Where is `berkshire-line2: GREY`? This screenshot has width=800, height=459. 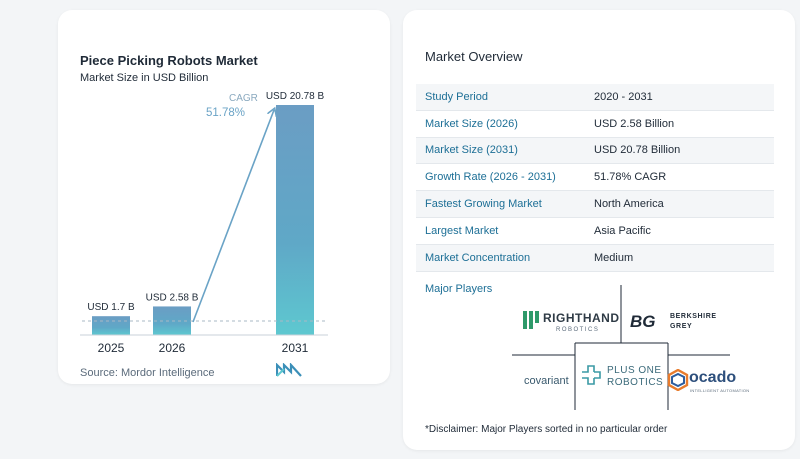 berkshire-line2: GREY is located at coordinates (681, 326).